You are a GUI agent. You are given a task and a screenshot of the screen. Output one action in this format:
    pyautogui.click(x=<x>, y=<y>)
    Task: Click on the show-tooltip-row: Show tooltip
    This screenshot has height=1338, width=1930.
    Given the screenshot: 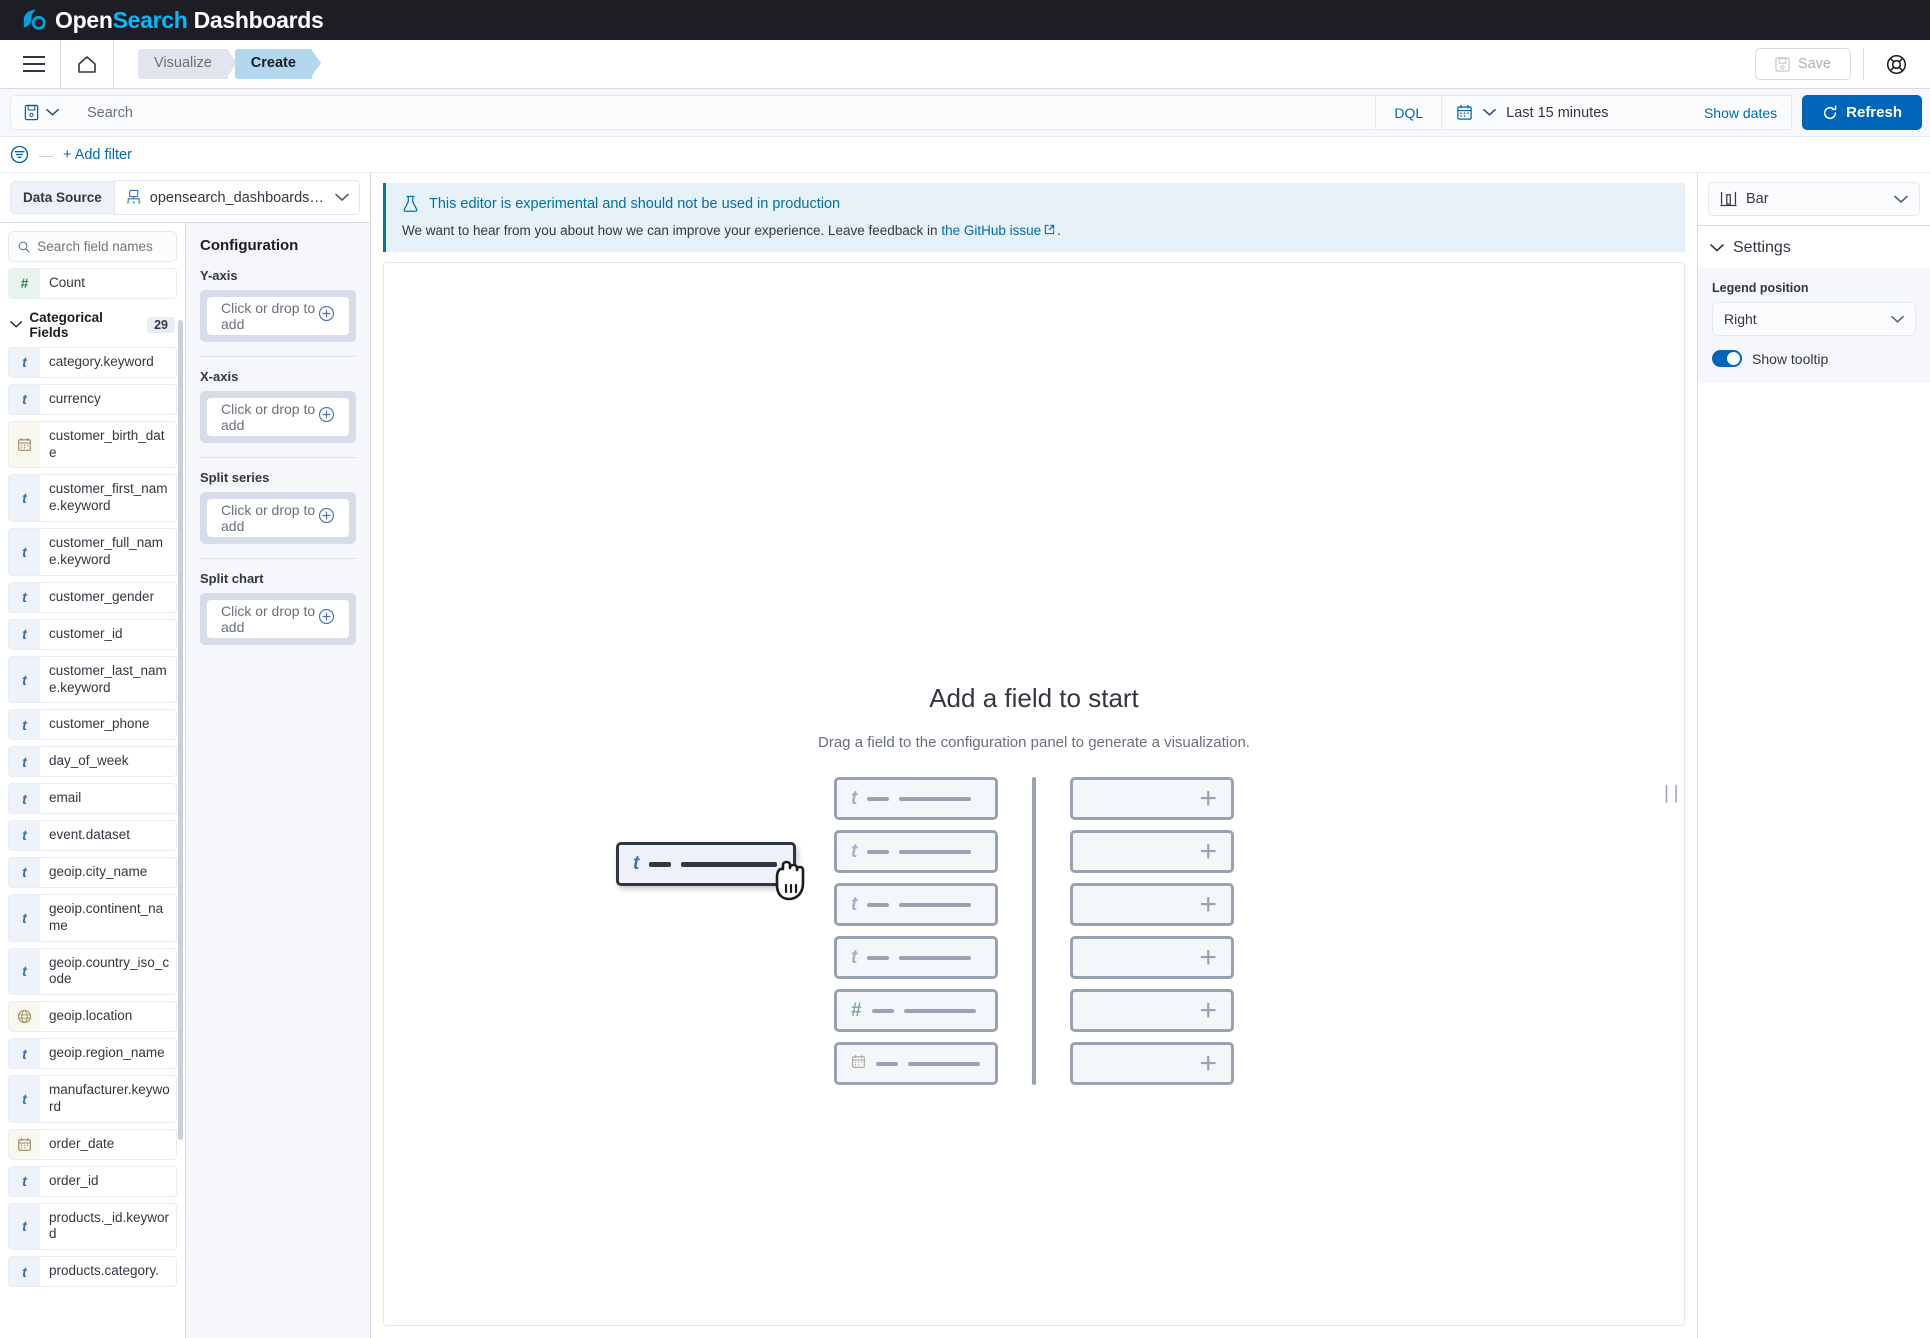 What is the action you would take?
    pyautogui.click(x=1814, y=358)
    